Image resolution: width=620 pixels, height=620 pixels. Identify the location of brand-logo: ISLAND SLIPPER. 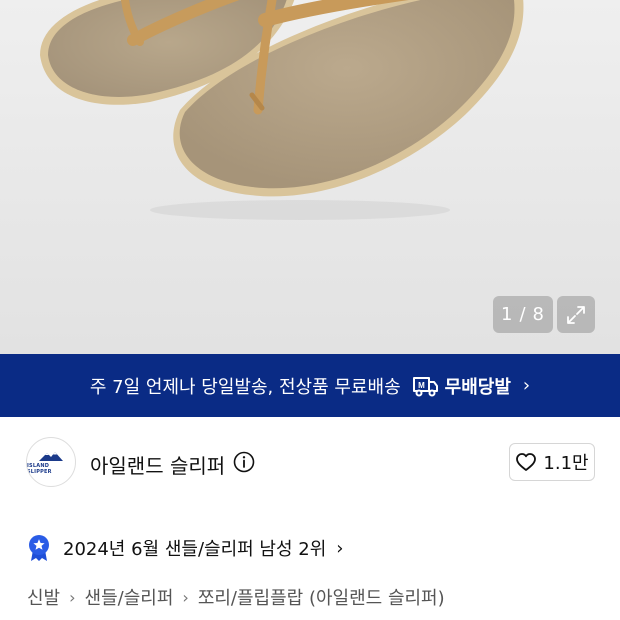
(51, 462).